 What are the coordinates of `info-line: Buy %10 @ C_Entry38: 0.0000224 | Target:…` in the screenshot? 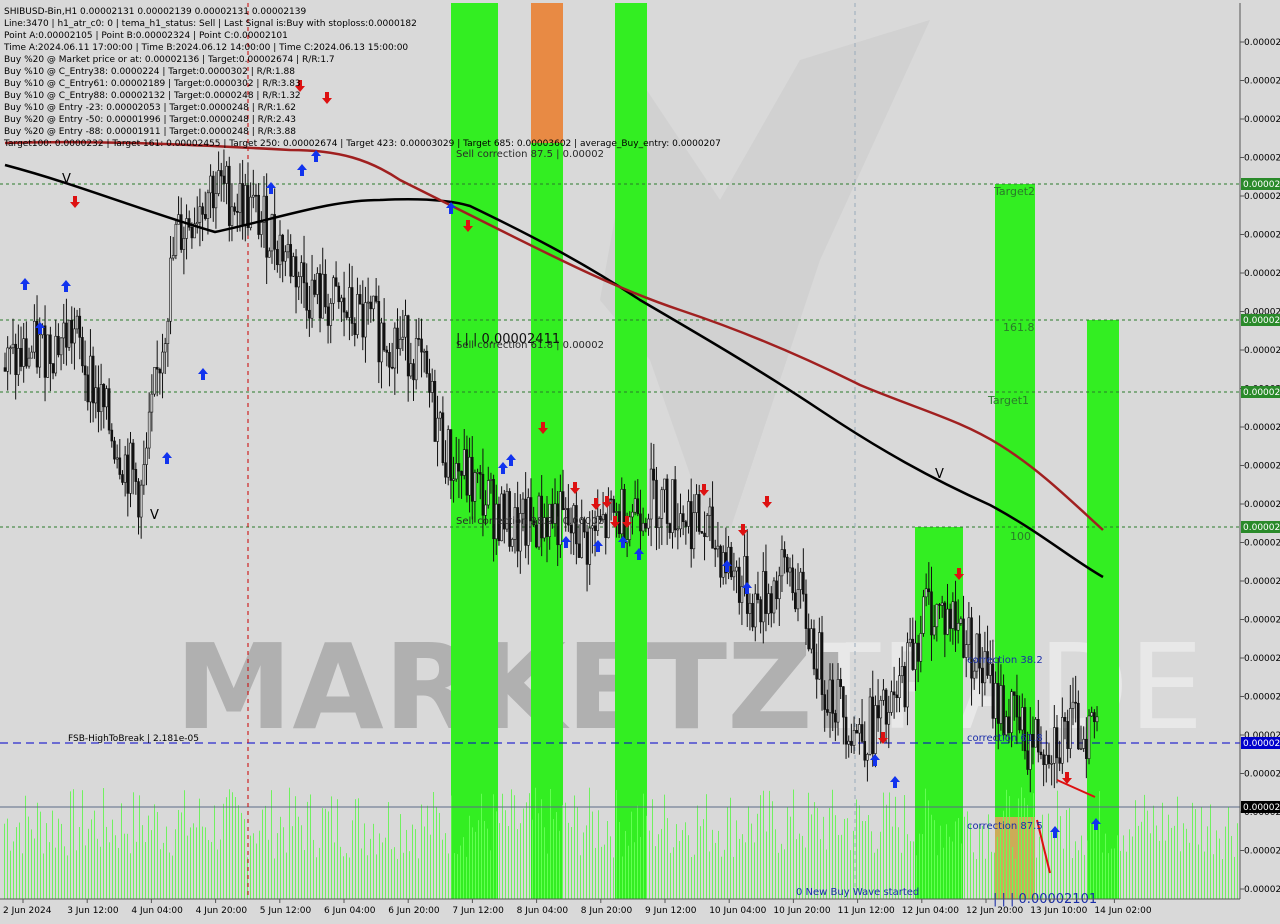 It's located at (149, 72).